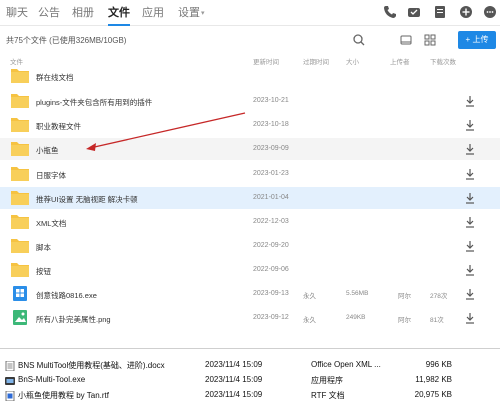 This screenshot has height=415, width=500. What do you see at coordinates (52, 379) in the screenshot?
I see `explorer-file-name: BnS-Multi-Tool.exe` at bounding box center [52, 379].